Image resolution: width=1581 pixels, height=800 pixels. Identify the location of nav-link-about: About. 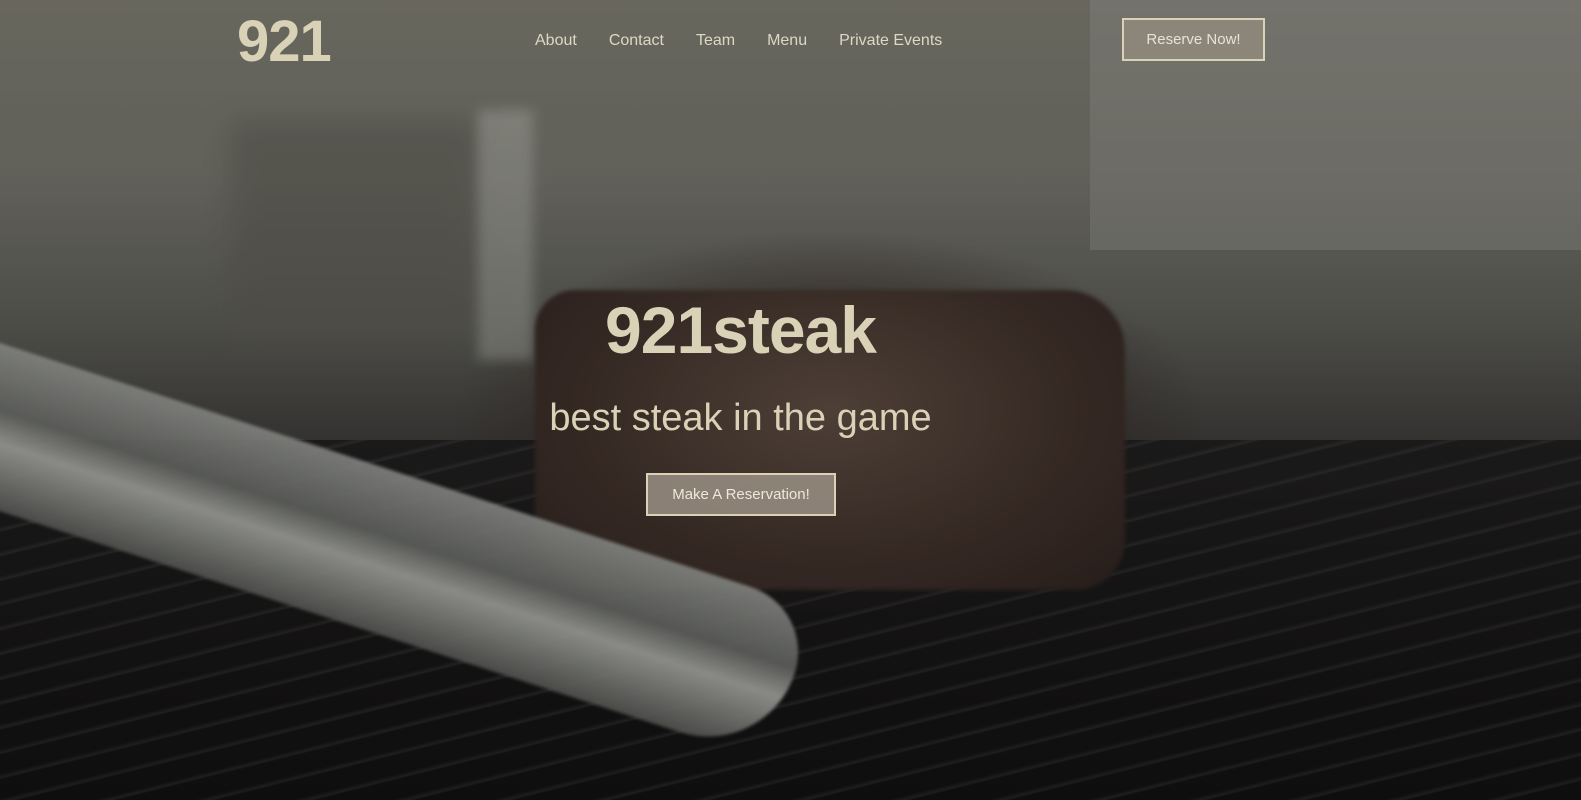
(556, 41).